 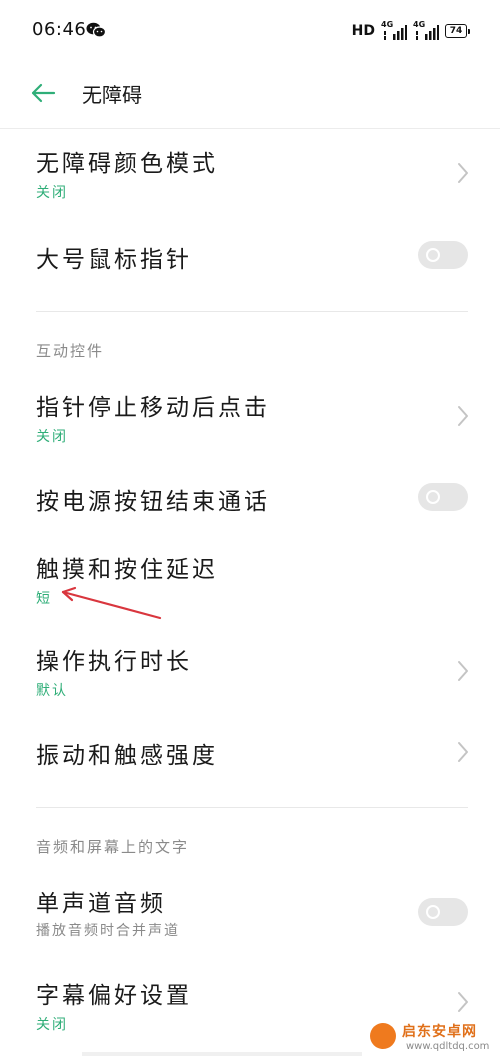 I want to click on power-end-call-item: 按电源按钮结束通话, so click(x=250, y=498).